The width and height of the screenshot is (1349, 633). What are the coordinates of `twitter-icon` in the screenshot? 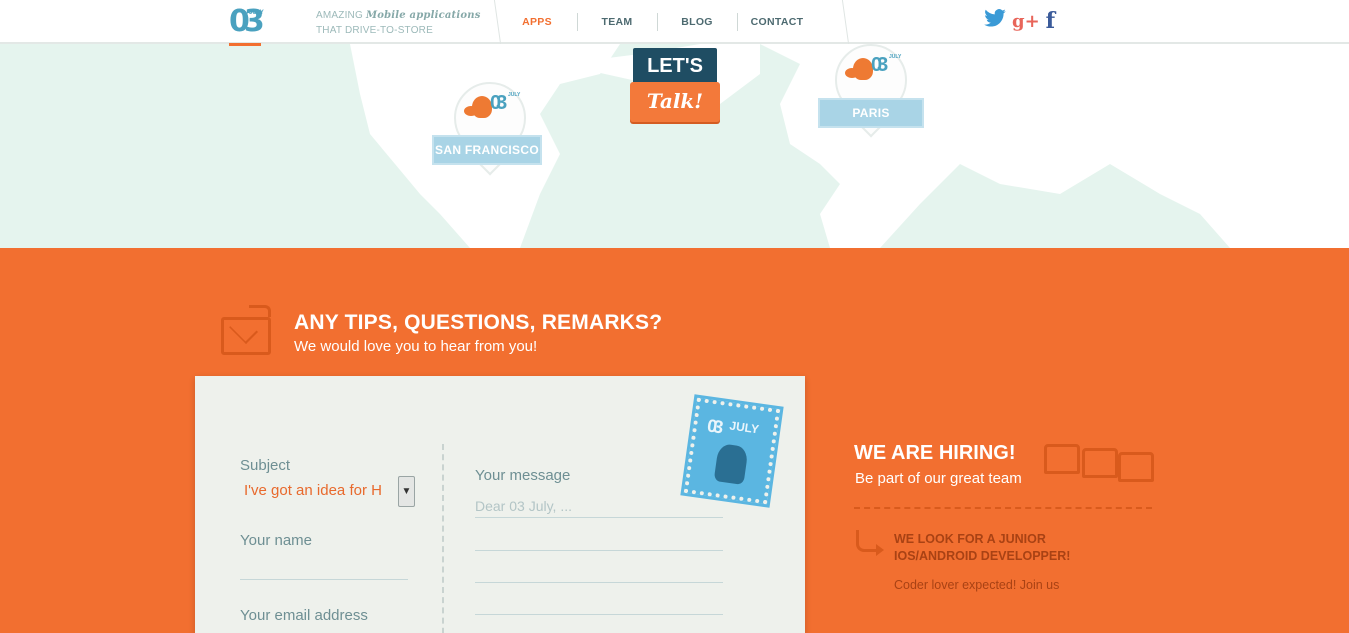 It's located at (995, 21).